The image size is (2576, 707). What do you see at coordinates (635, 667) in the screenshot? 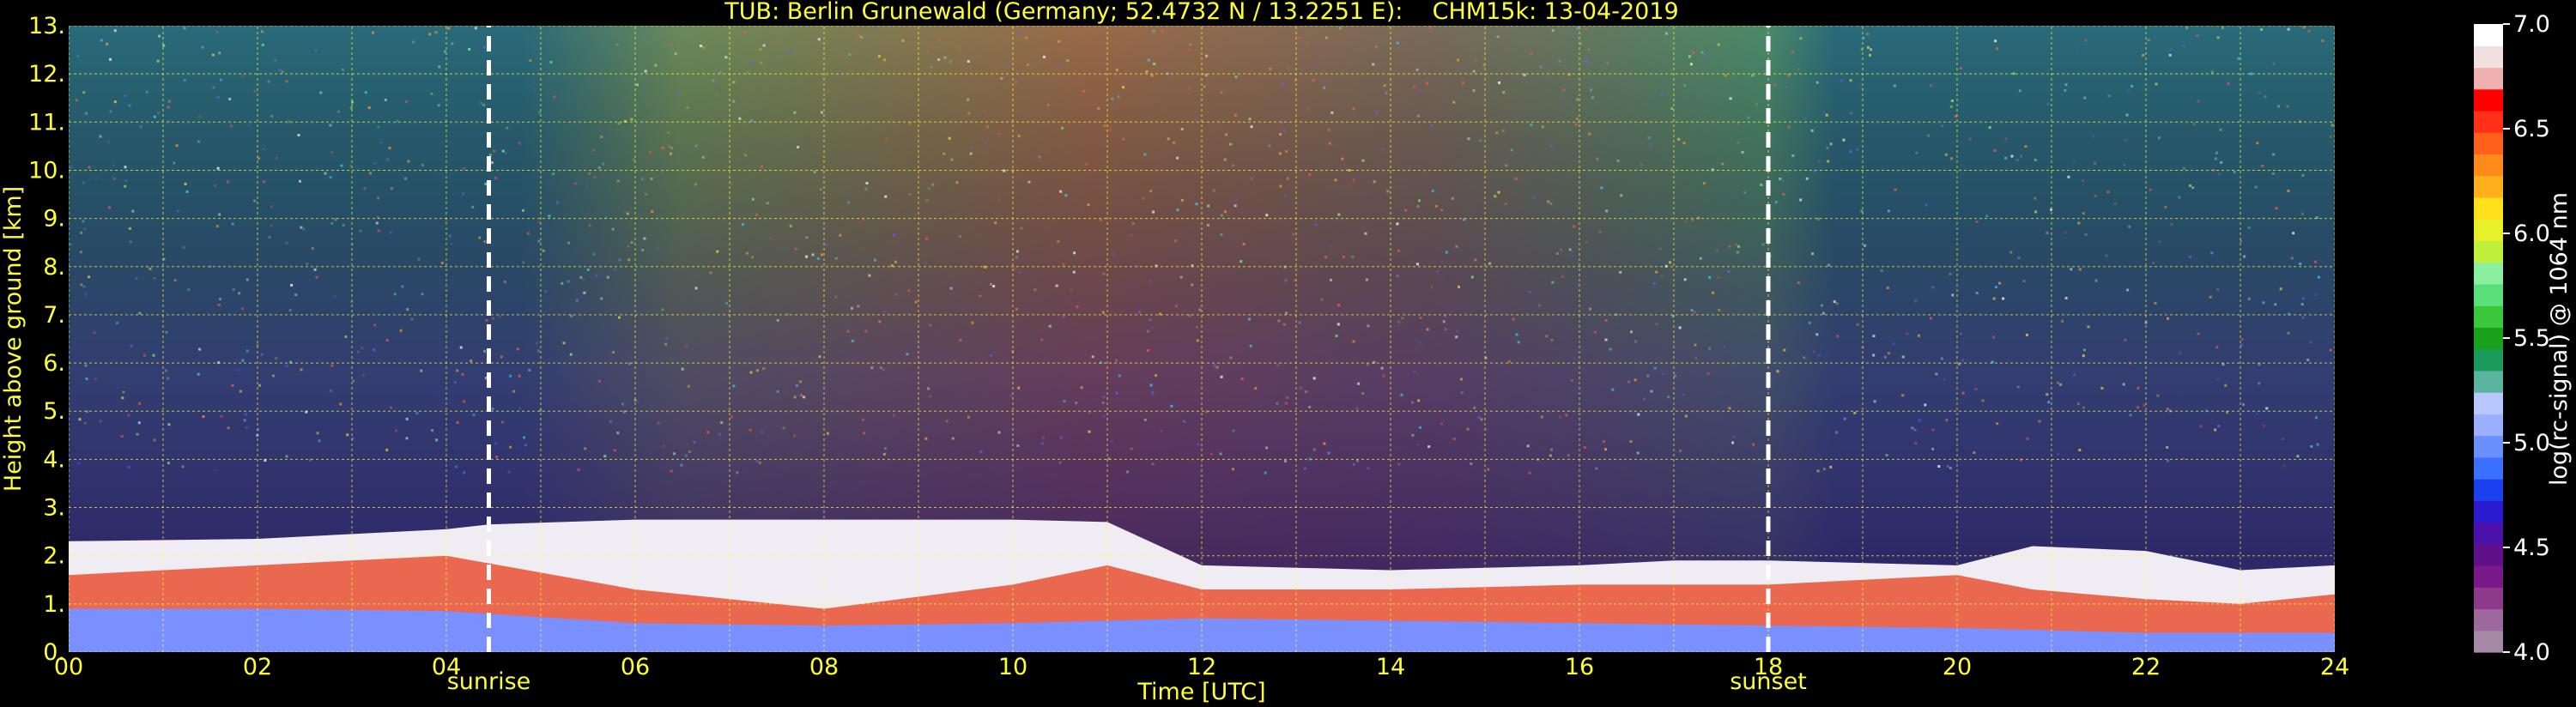
I see `x-tick-label: 06` at bounding box center [635, 667].